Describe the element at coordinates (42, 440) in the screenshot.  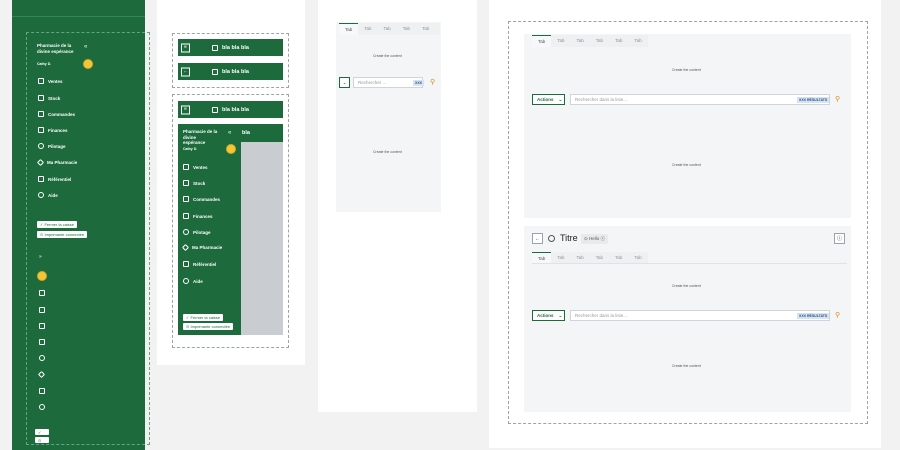
I see `printer-mini-button: ⊙` at that location.